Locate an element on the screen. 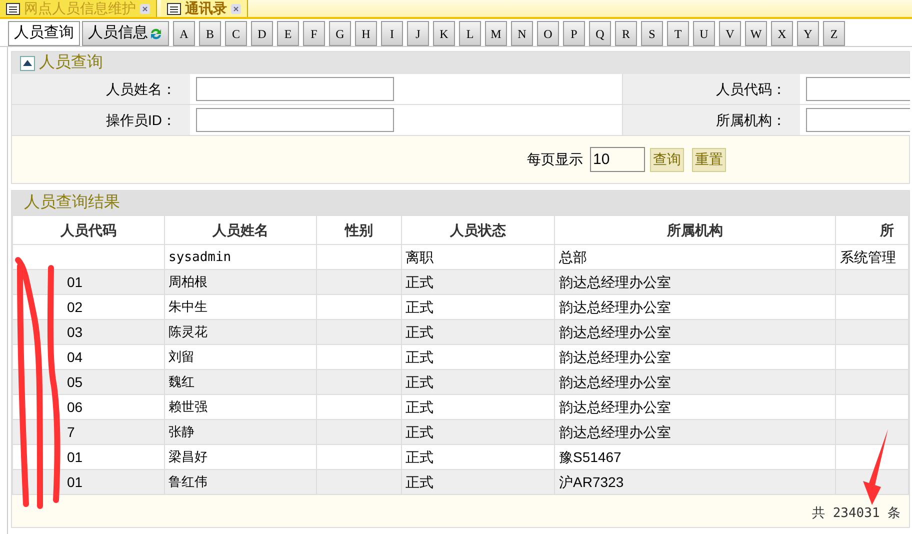 This screenshot has width=912, height=534. table-cell: 总部 is located at coordinates (573, 256).